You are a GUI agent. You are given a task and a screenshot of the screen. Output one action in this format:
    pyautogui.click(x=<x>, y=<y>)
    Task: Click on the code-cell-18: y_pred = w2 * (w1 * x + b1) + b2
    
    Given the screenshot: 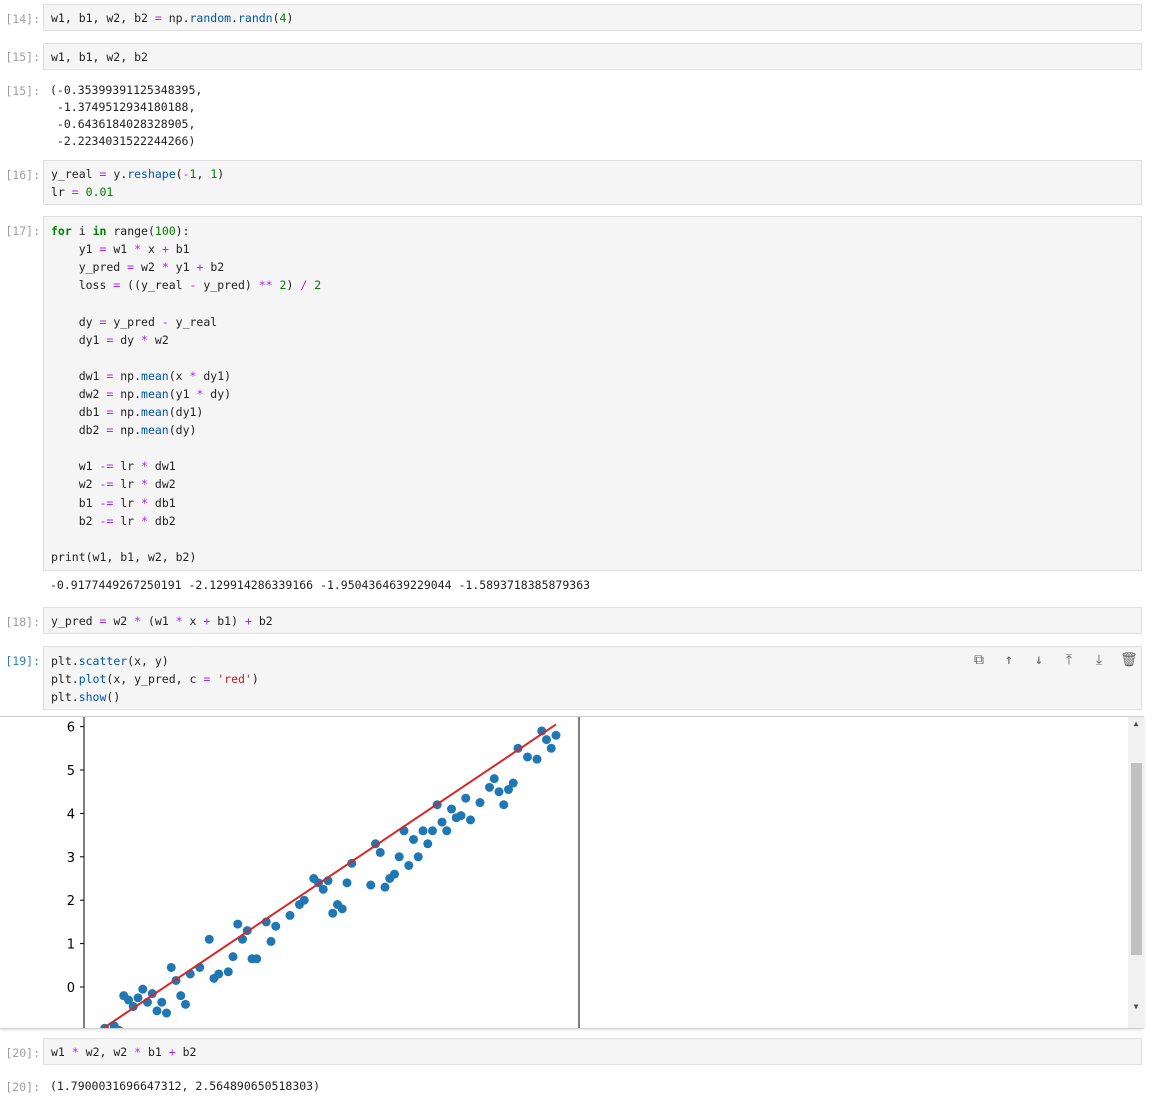 What is the action you would take?
    pyautogui.click(x=592, y=620)
    